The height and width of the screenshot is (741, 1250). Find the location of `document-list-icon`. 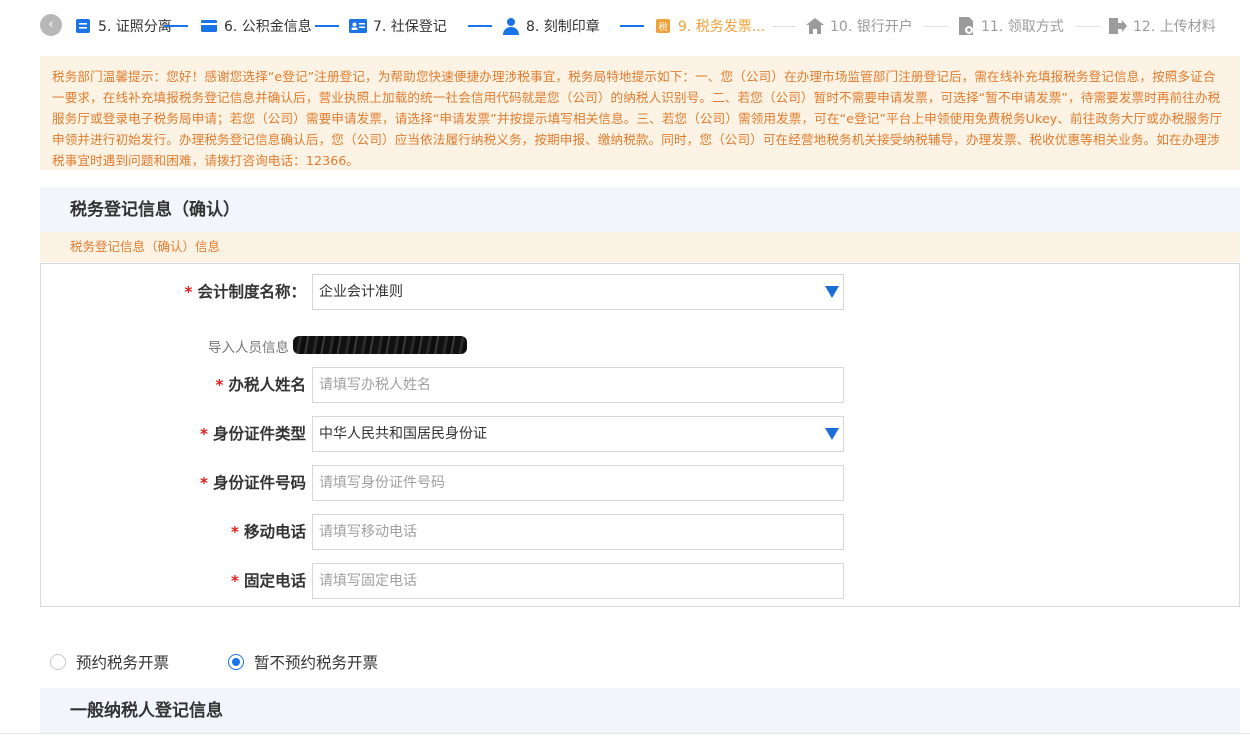

document-list-icon is located at coordinates (83, 26).